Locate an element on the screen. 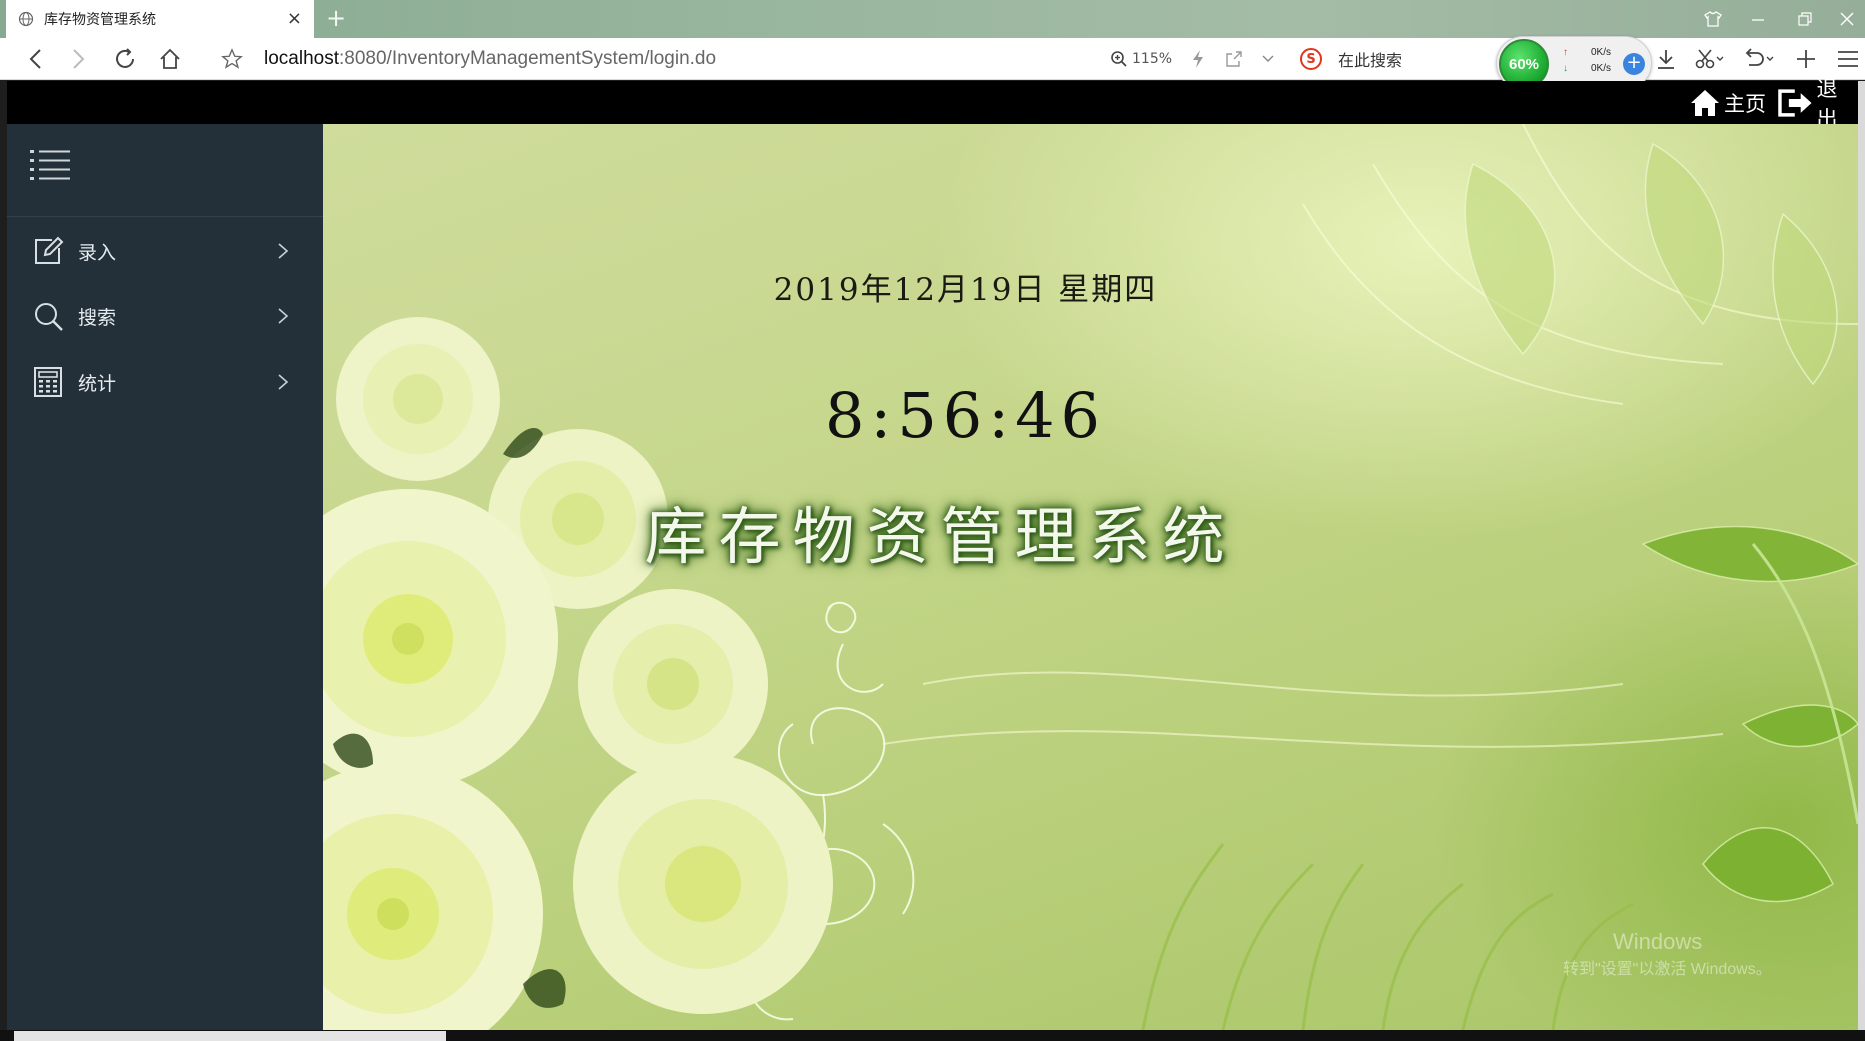  sidebar: 录入 搜索 统计 is located at coordinates (165, 577).